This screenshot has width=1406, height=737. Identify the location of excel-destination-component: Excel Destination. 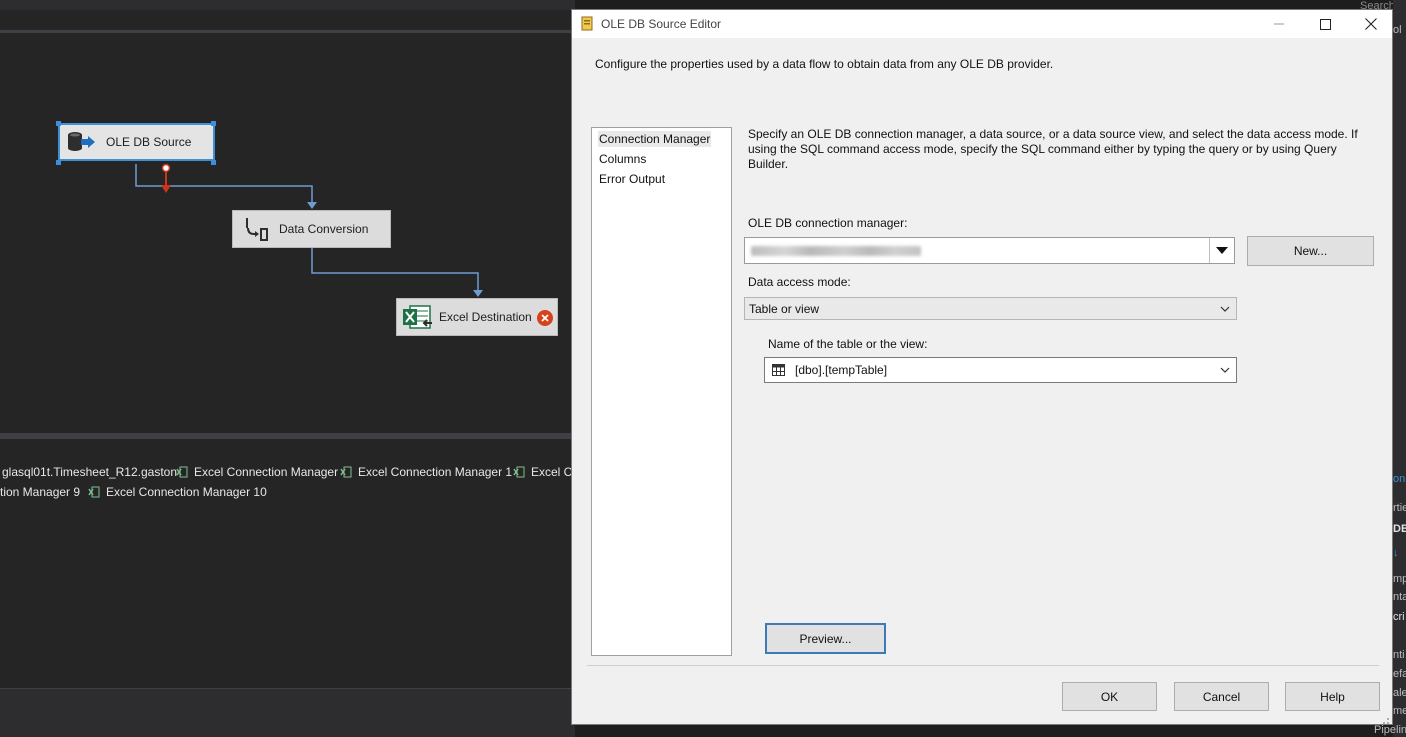
(477, 317).